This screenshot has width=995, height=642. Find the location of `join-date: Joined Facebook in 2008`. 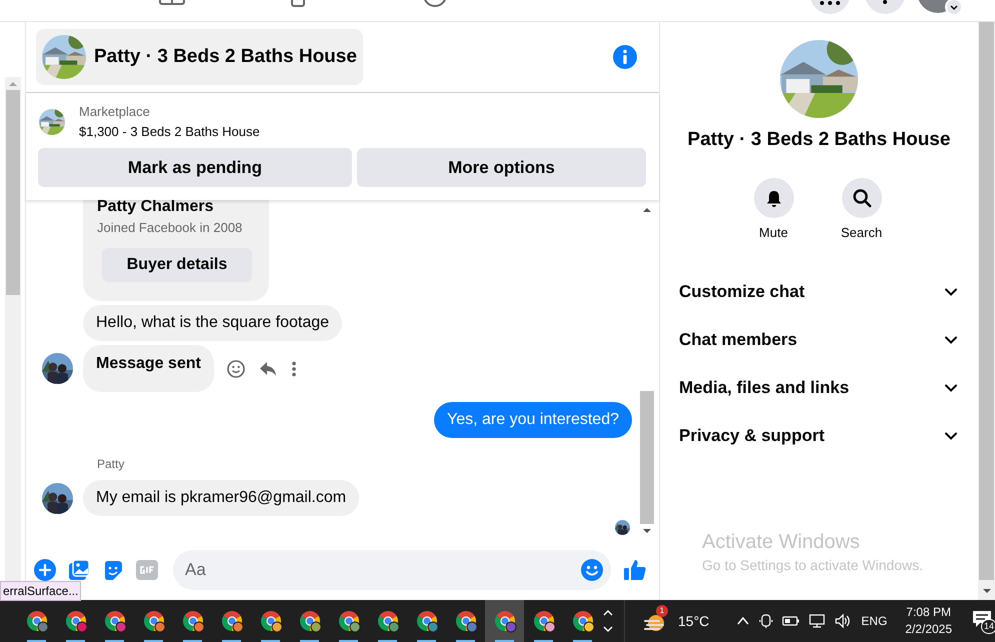

join-date: Joined Facebook in 2008 is located at coordinates (169, 228).